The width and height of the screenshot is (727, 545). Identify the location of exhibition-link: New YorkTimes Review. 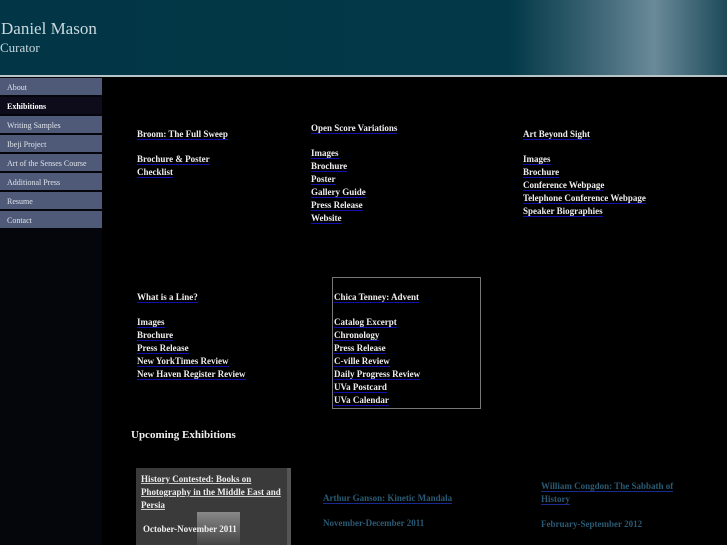
(183, 361).